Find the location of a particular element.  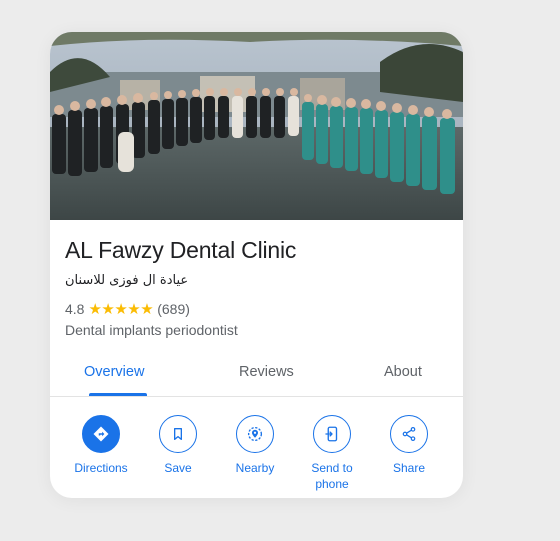

rating-value: 4.8 is located at coordinates (75, 309).